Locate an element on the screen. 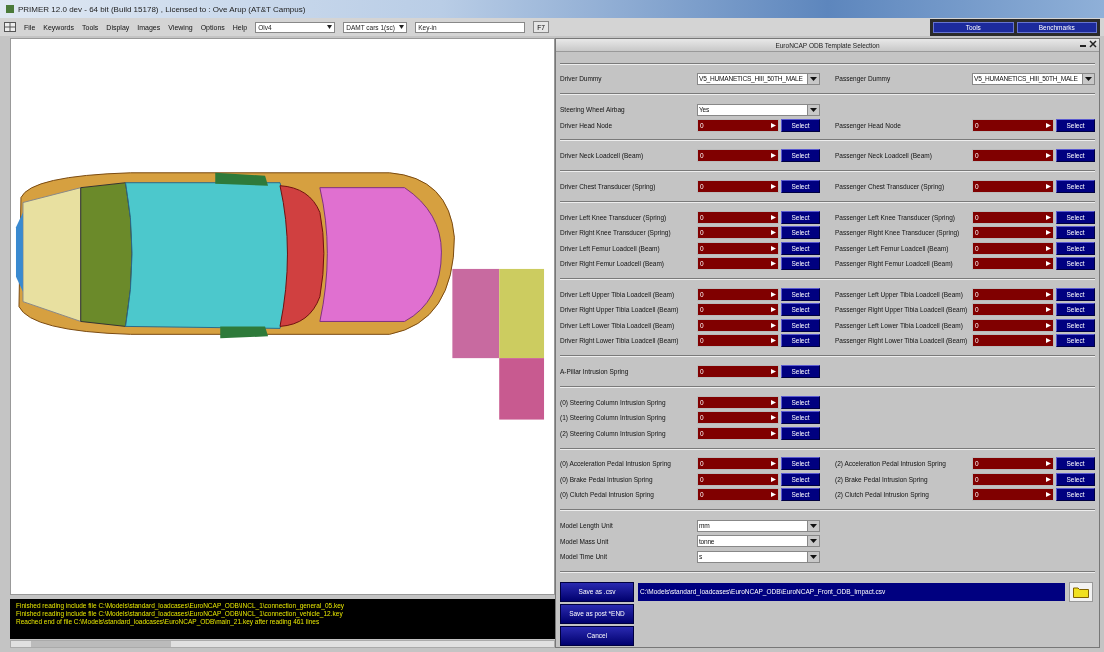 This screenshot has width=1104, height=652. folder-icon is located at coordinates (1081, 591).